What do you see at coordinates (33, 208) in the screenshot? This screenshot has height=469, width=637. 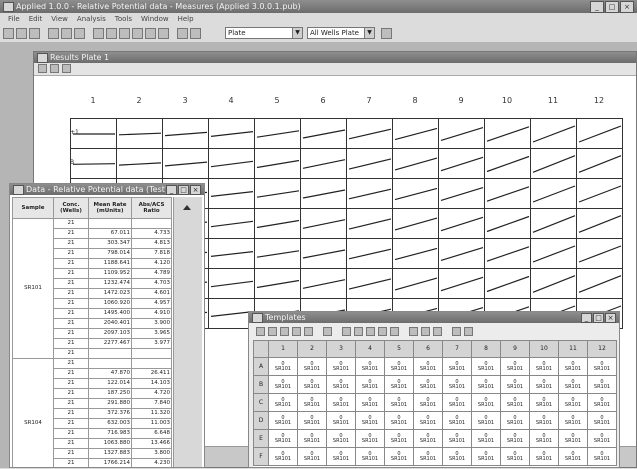 I see `col-header-sample: Sample` at bounding box center [33, 208].